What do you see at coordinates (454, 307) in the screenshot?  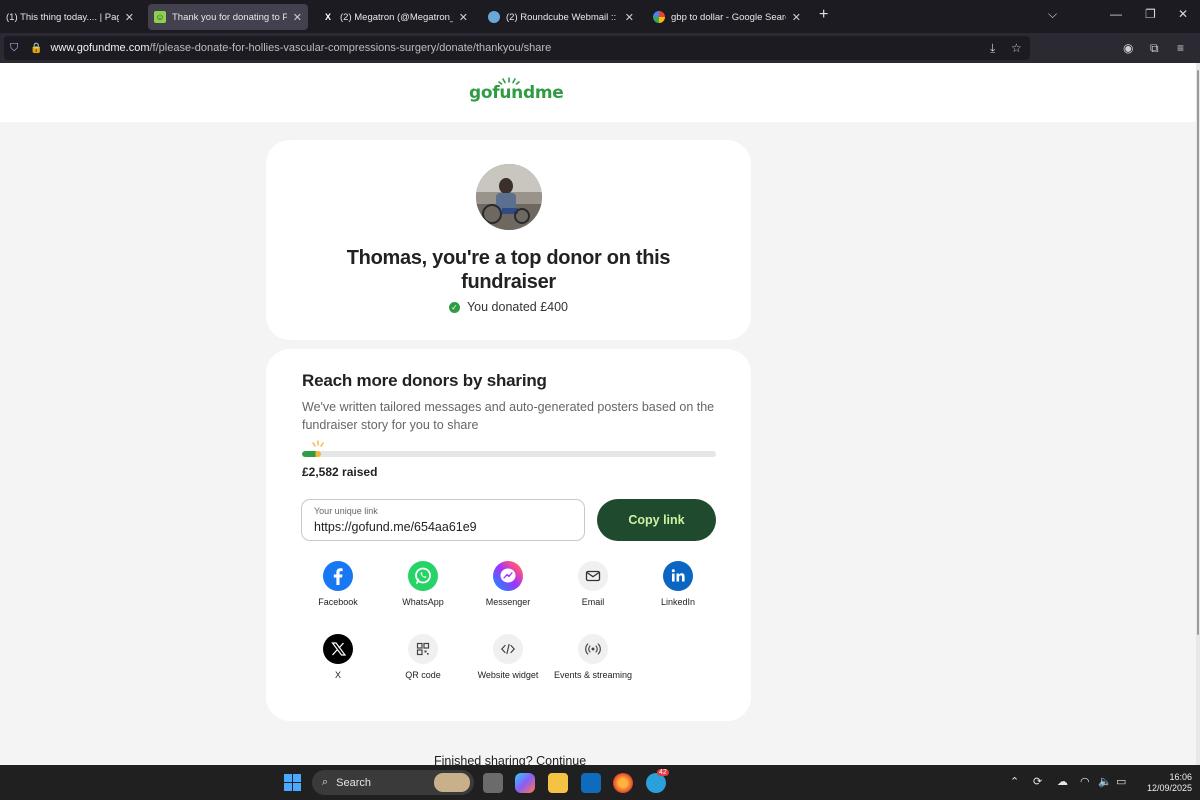 I see `check-circle-icon: ✓` at bounding box center [454, 307].